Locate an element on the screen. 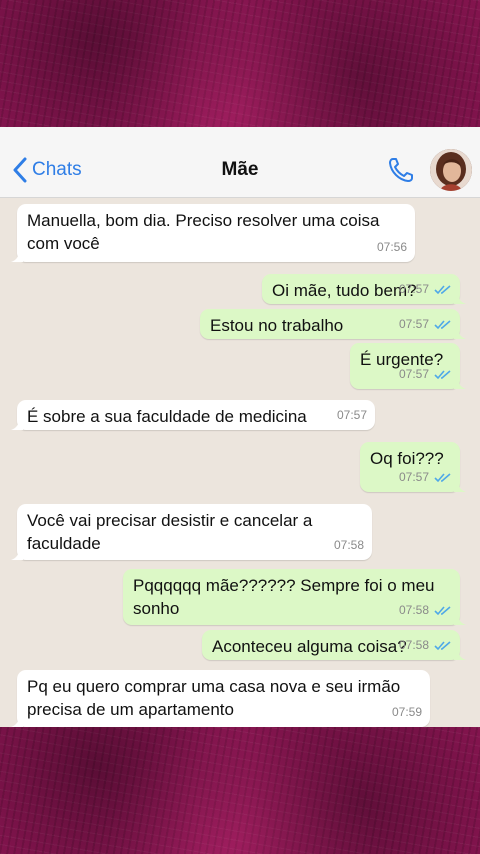 The height and width of the screenshot is (854, 480). message-text: Pqqqqqq mãe?????? Sempre foi o meu sonho is located at coordinates (284, 597).